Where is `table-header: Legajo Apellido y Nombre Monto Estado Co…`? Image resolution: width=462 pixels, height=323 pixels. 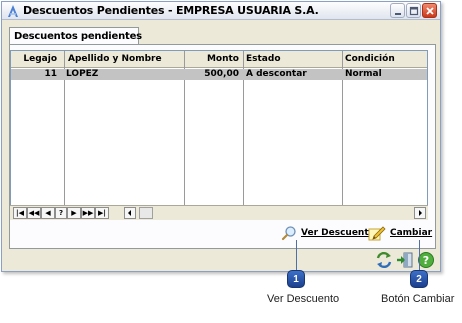 table-header: Legajo Apellido y Nombre Monto Estado Co… is located at coordinates (219, 59).